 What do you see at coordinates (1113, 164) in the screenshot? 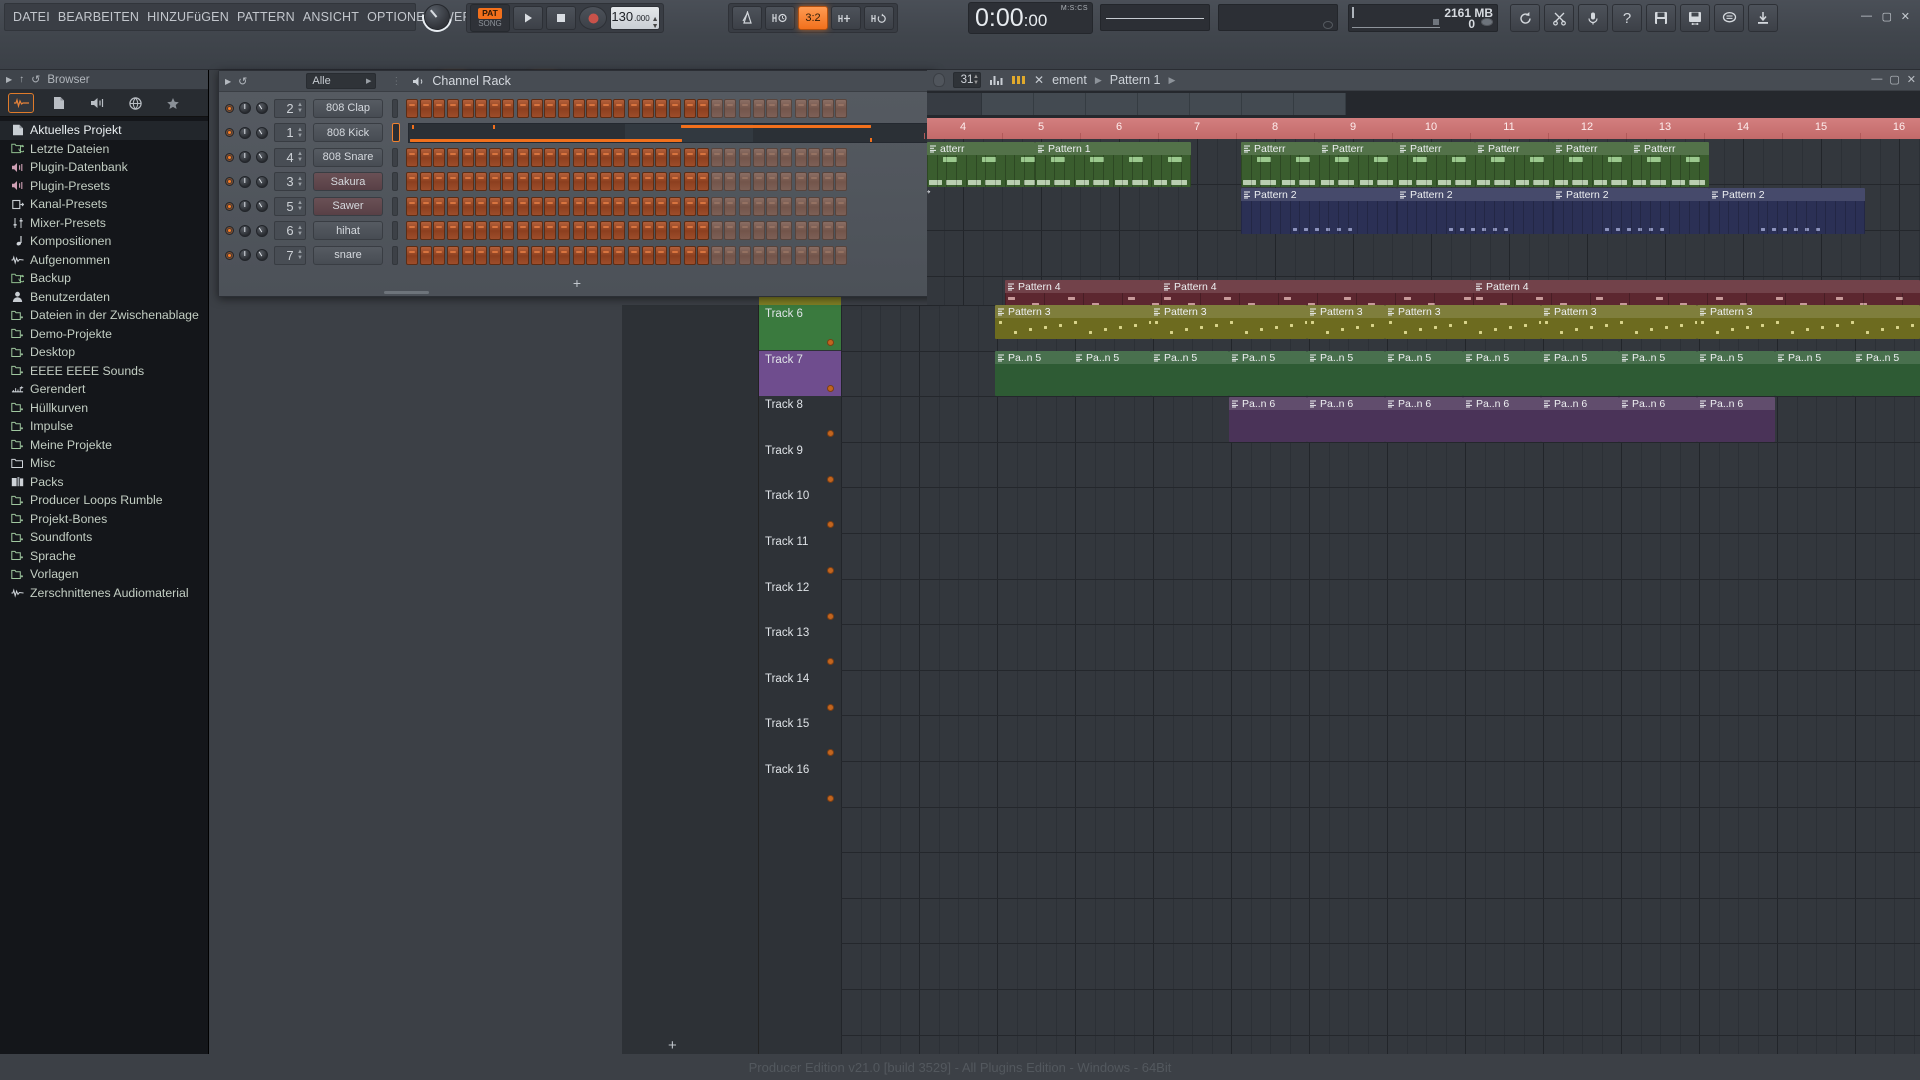
I see `playlist-clip: Pattern 1` at bounding box center [1113, 164].